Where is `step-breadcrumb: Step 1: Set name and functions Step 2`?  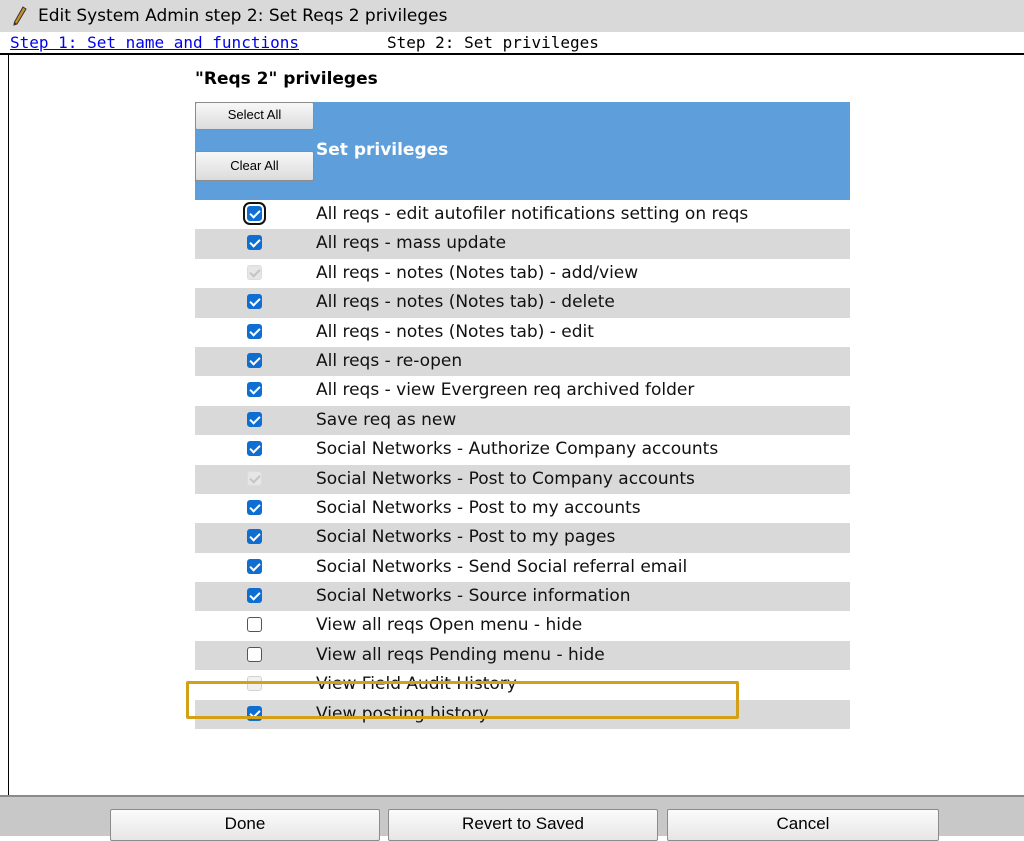
step-breadcrumb: Step 1: Set name and functions Step 2 is located at coordinates (512, 43).